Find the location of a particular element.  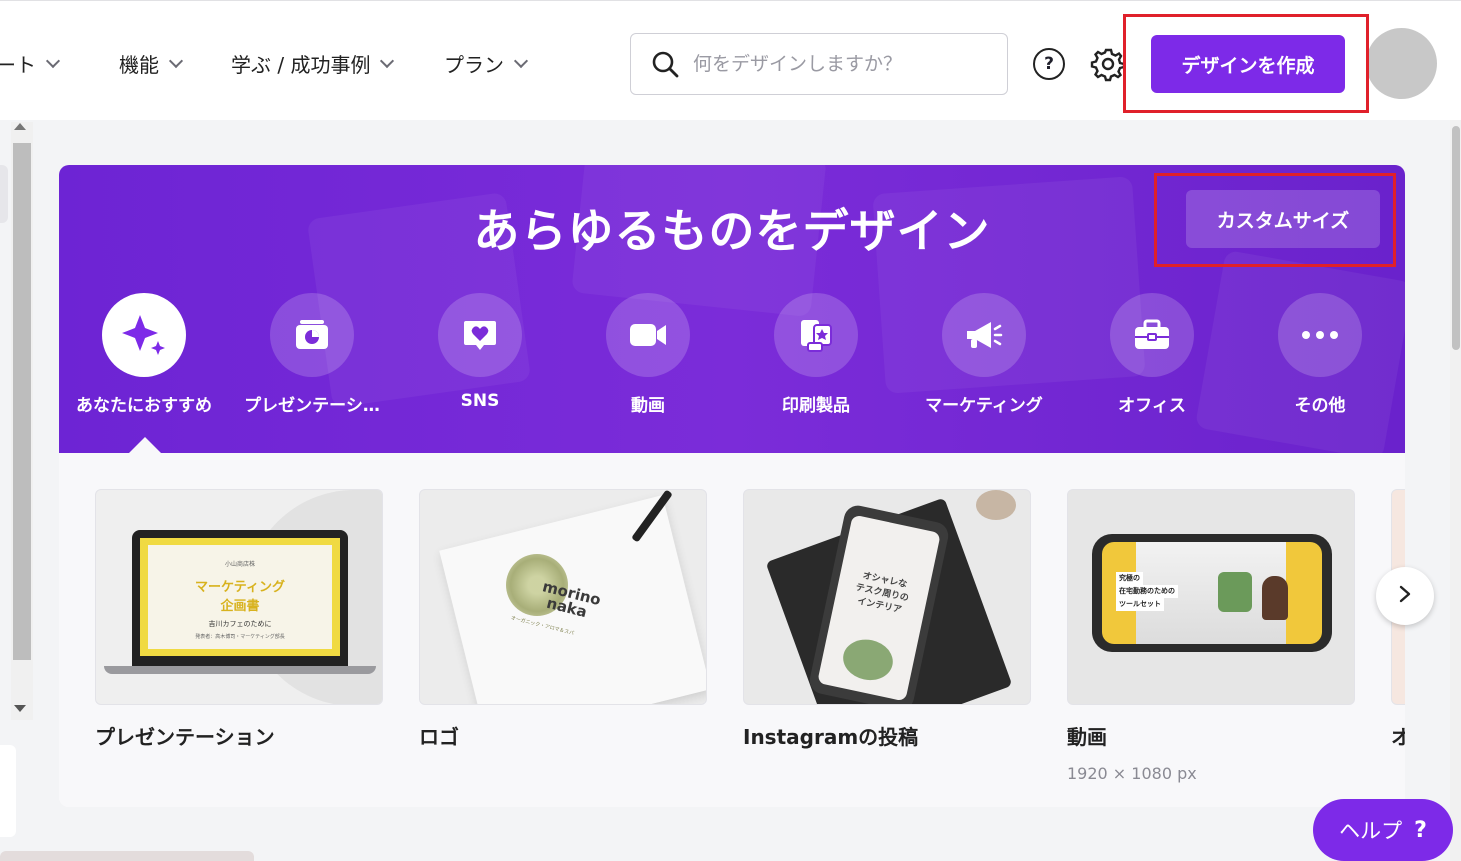

question-circle-icon: ? is located at coordinates (1049, 64).